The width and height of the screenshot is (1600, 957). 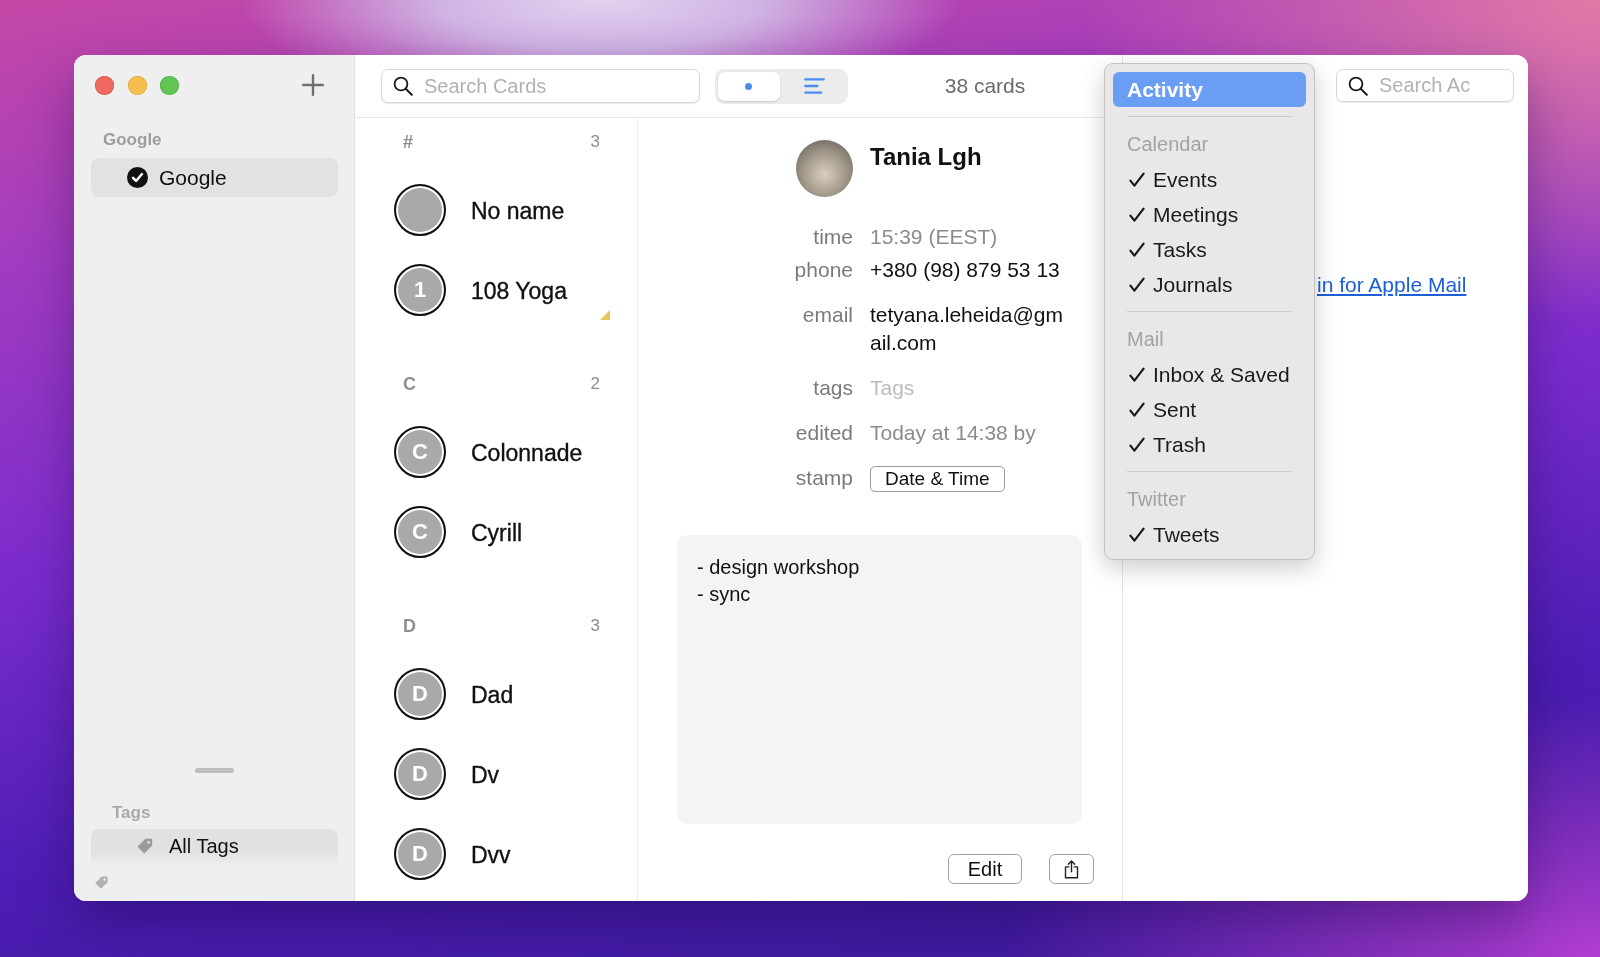 What do you see at coordinates (518, 211) in the screenshot?
I see `contact-name: No name` at bounding box center [518, 211].